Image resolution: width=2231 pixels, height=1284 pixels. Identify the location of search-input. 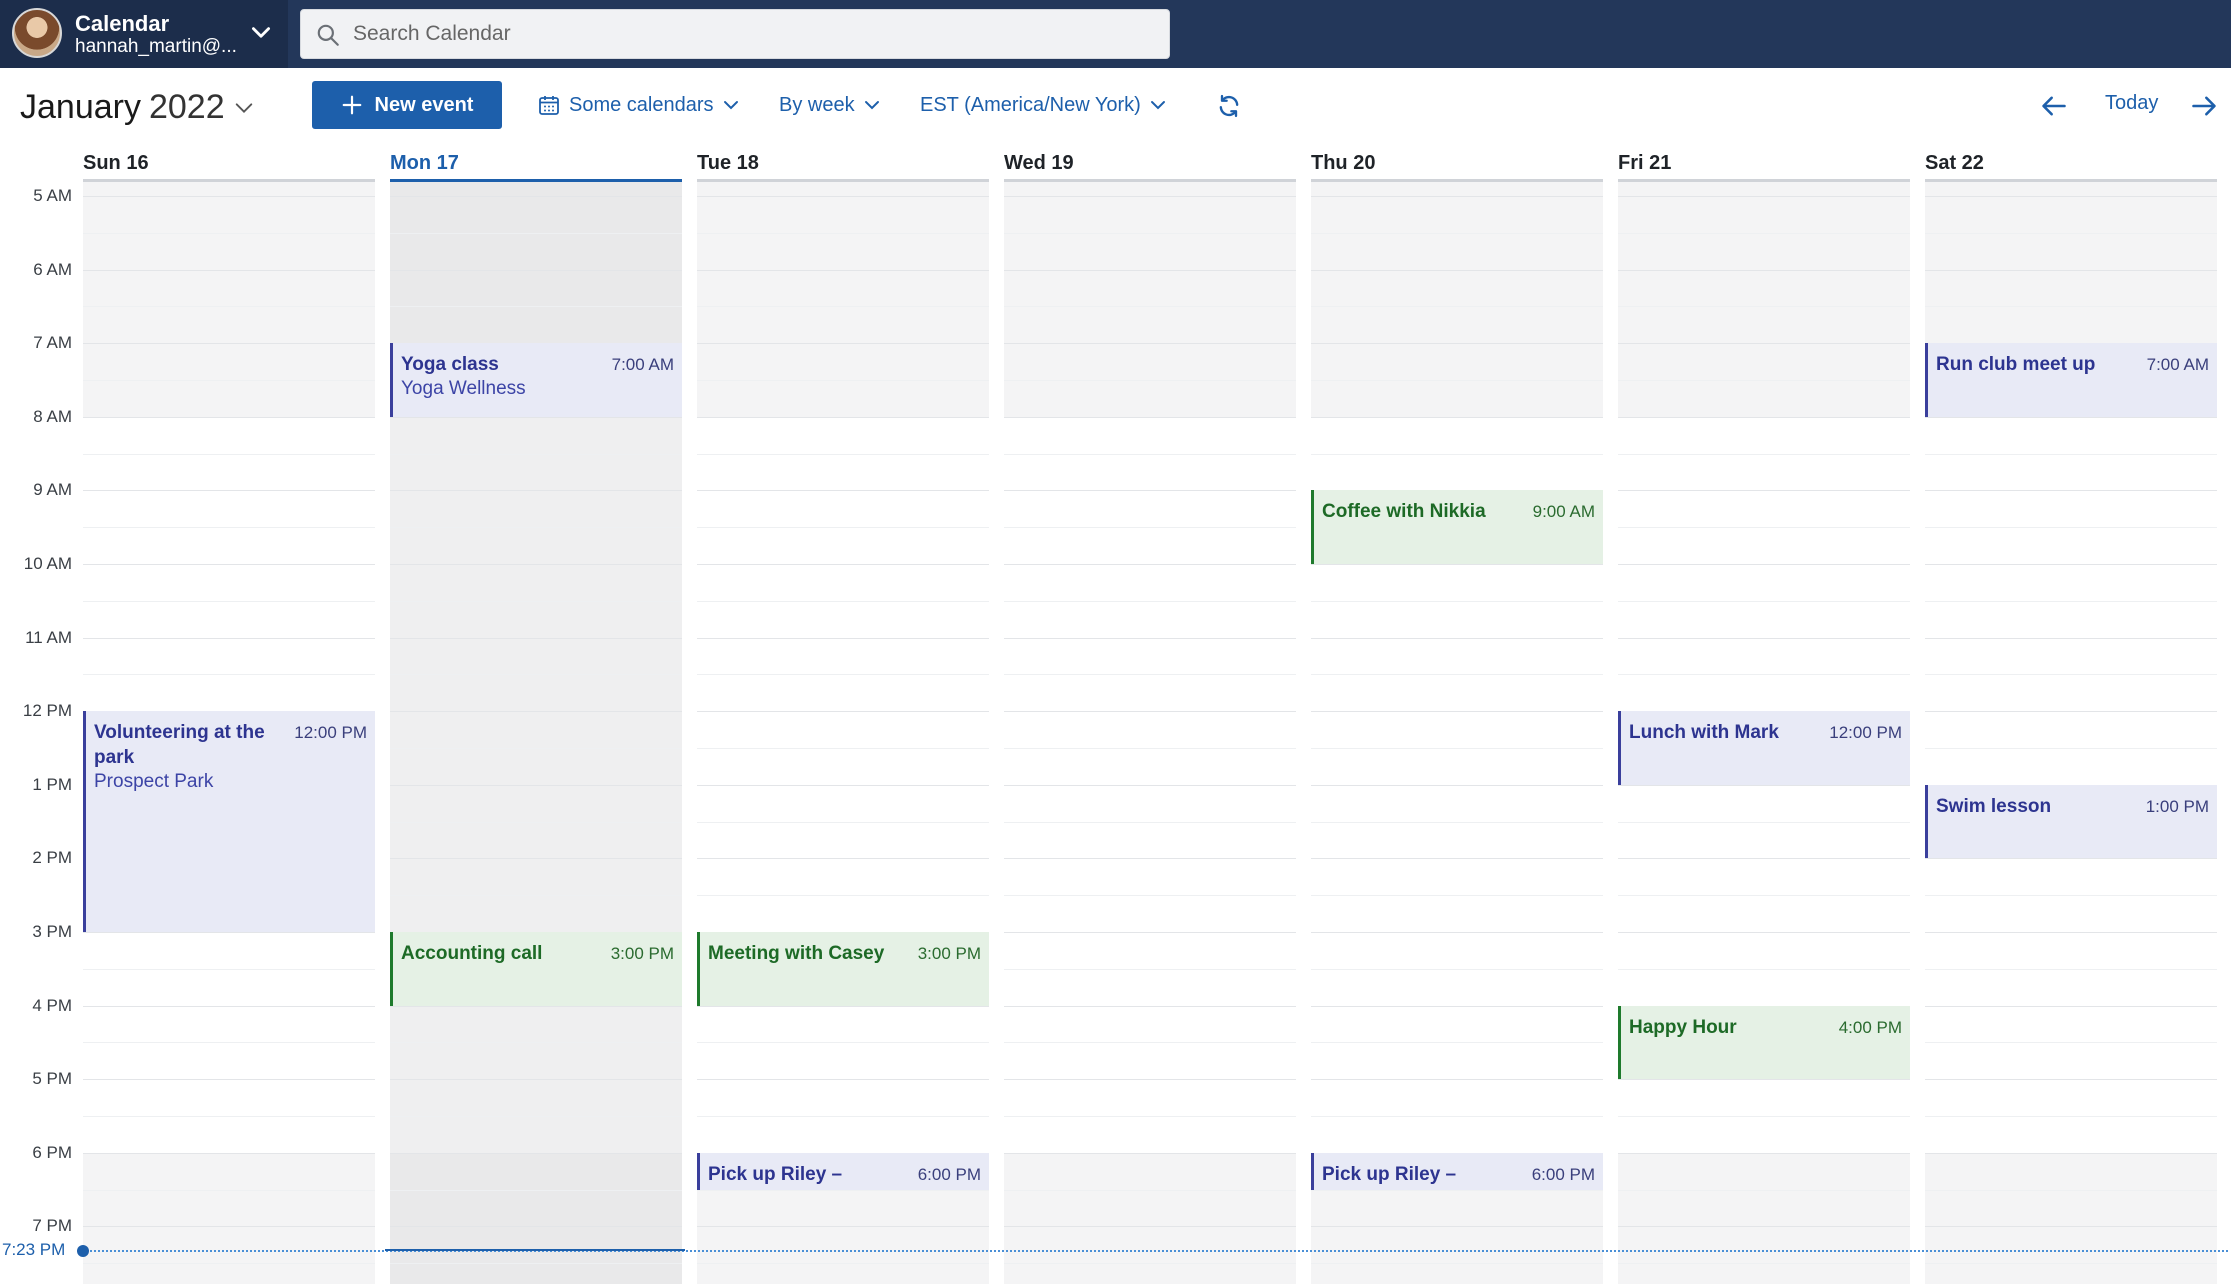
(753, 34).